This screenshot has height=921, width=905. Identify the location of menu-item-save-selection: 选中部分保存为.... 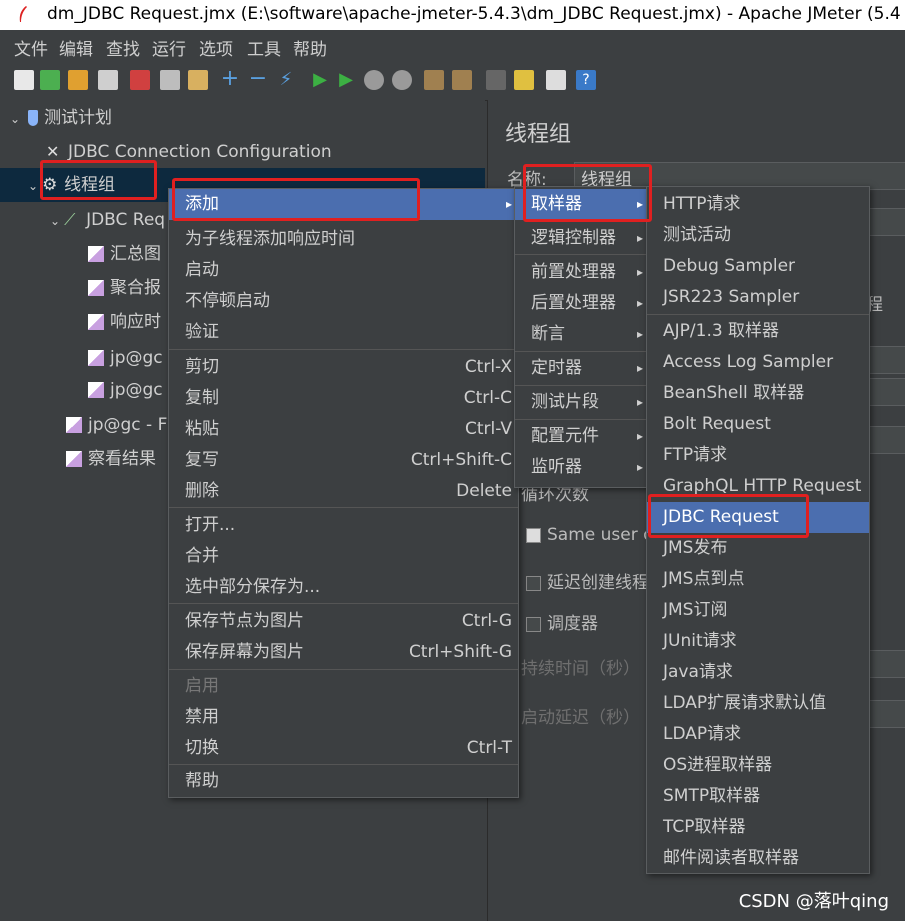
(343, 587).